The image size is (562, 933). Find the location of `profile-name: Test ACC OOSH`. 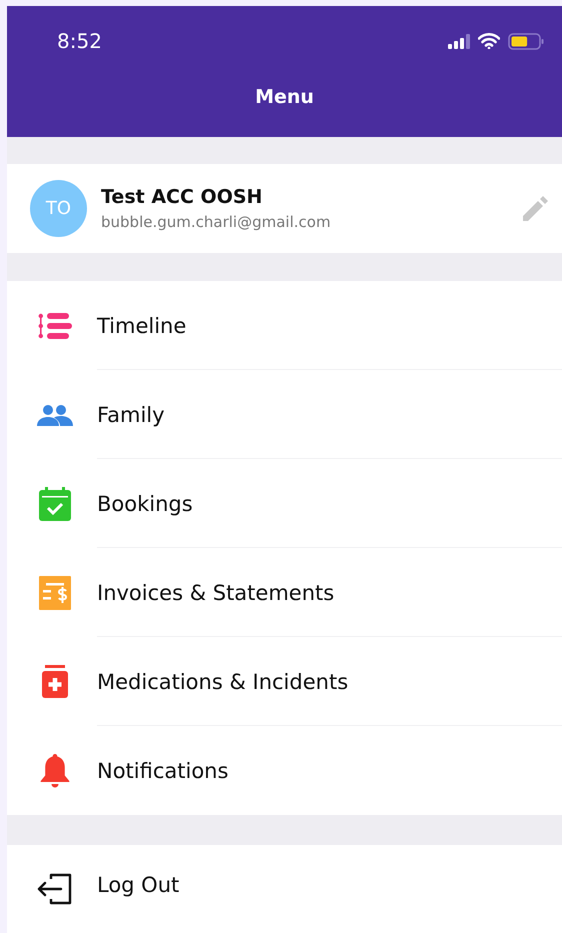

profile-name: Test ACC OOSH is located at coordinates (182, 197).